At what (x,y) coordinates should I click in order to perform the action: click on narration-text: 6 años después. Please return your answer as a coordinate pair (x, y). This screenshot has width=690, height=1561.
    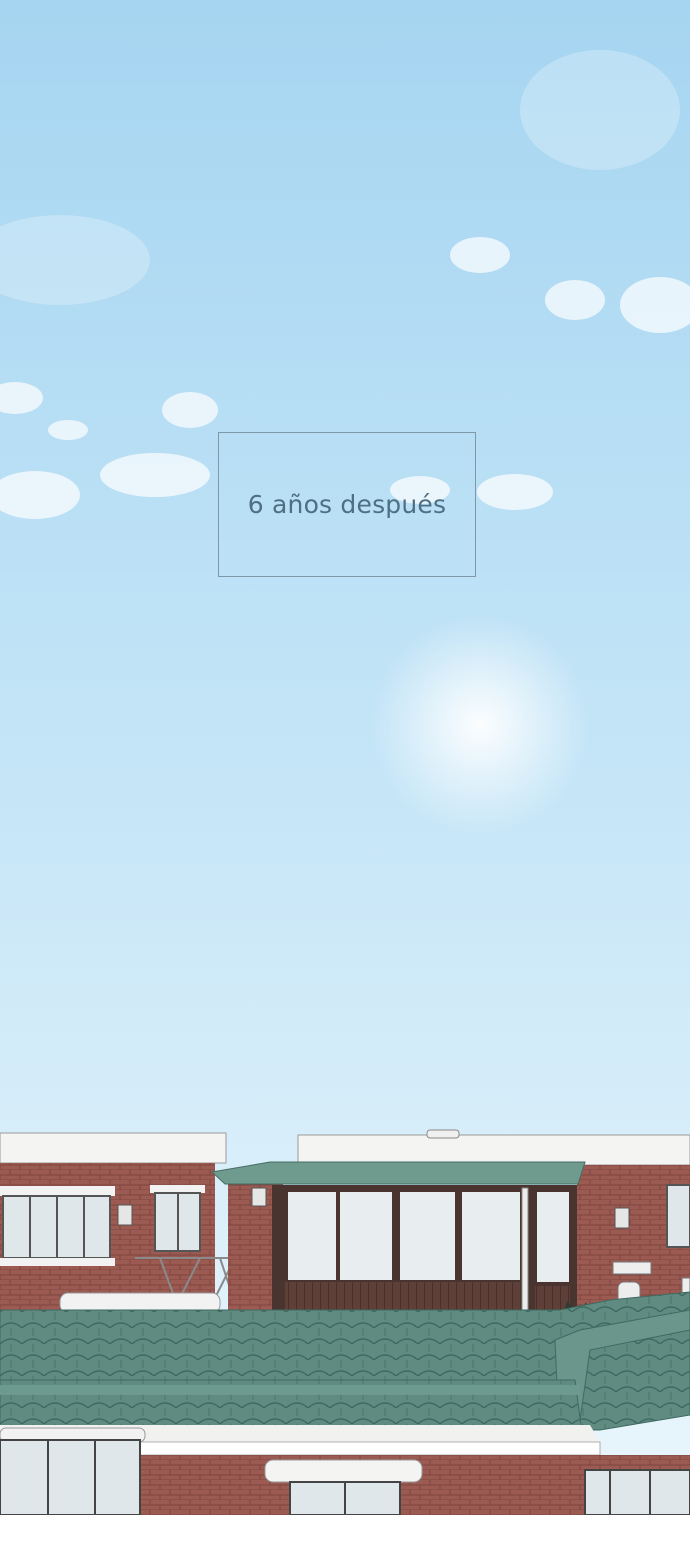
    Looking at the image, I should click on (347, 504).